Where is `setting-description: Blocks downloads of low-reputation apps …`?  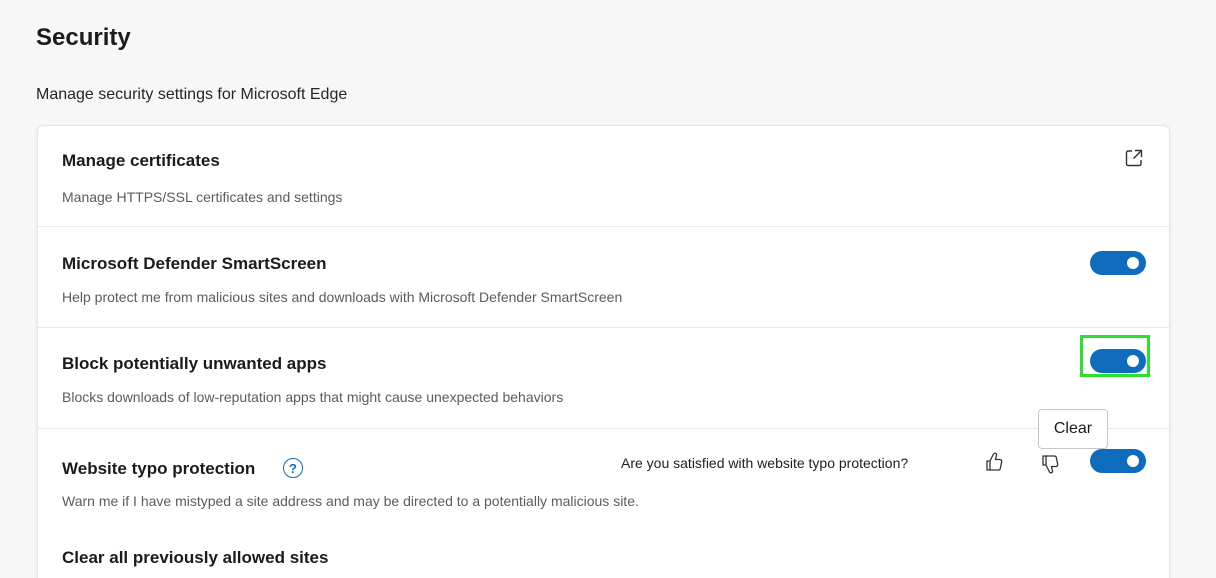
setting-description: Blocks downloads of low-reputation apps … is located at coordinates (313, 397).